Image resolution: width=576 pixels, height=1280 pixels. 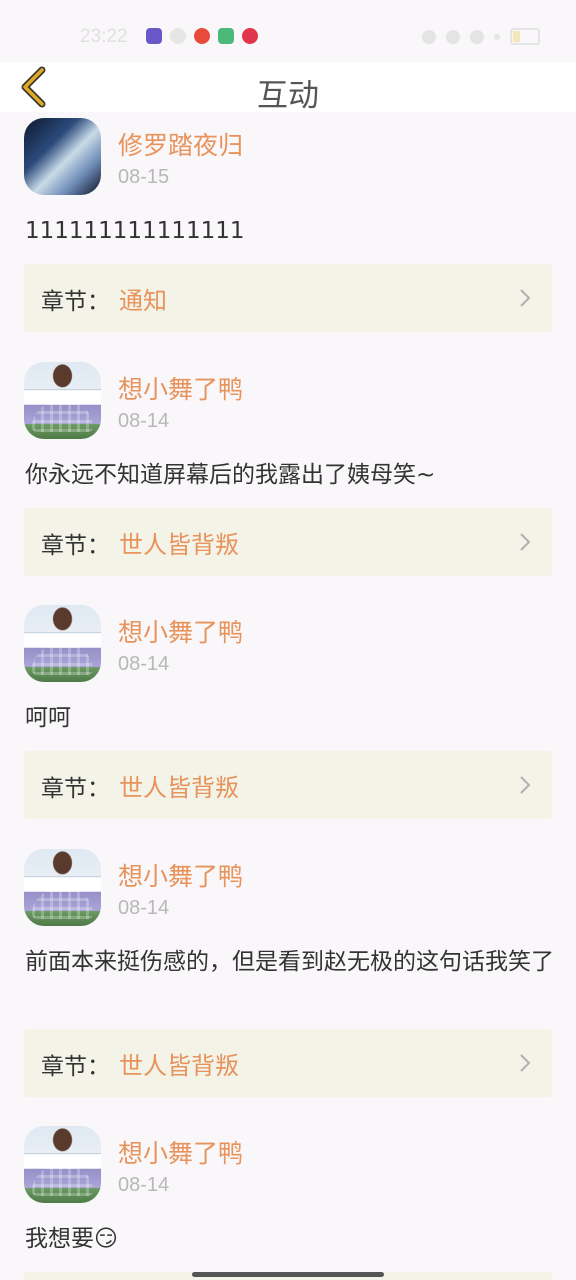 I want to click on comment-text: 前面本来挺伤感的，但是看到赵无极的这句话我笑了, so click(x=289, y=962).